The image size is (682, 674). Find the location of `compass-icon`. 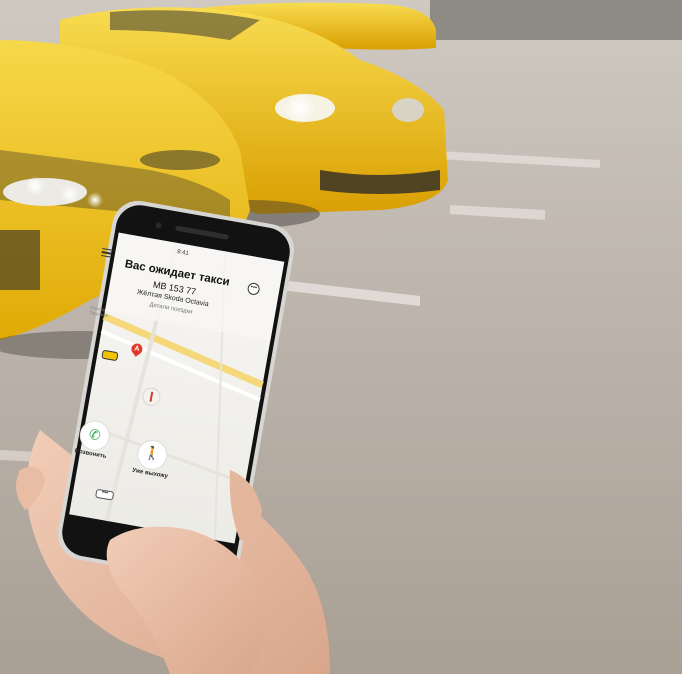

compass-icon is located at coordinates (151, 397).